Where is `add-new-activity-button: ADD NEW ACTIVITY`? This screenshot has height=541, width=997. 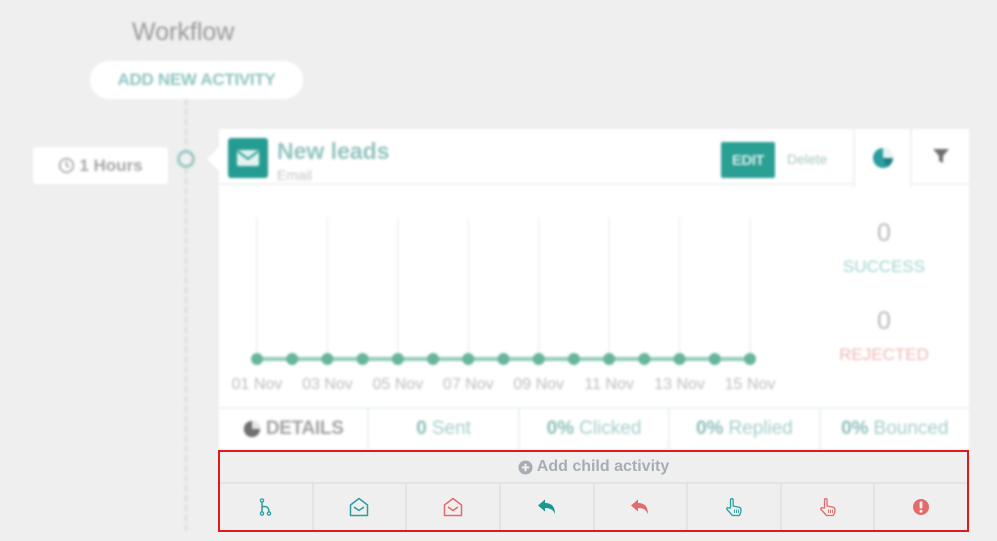
add-new-activity-button: ADD NEW ACTIVITY is located at coordinates (196, 80).